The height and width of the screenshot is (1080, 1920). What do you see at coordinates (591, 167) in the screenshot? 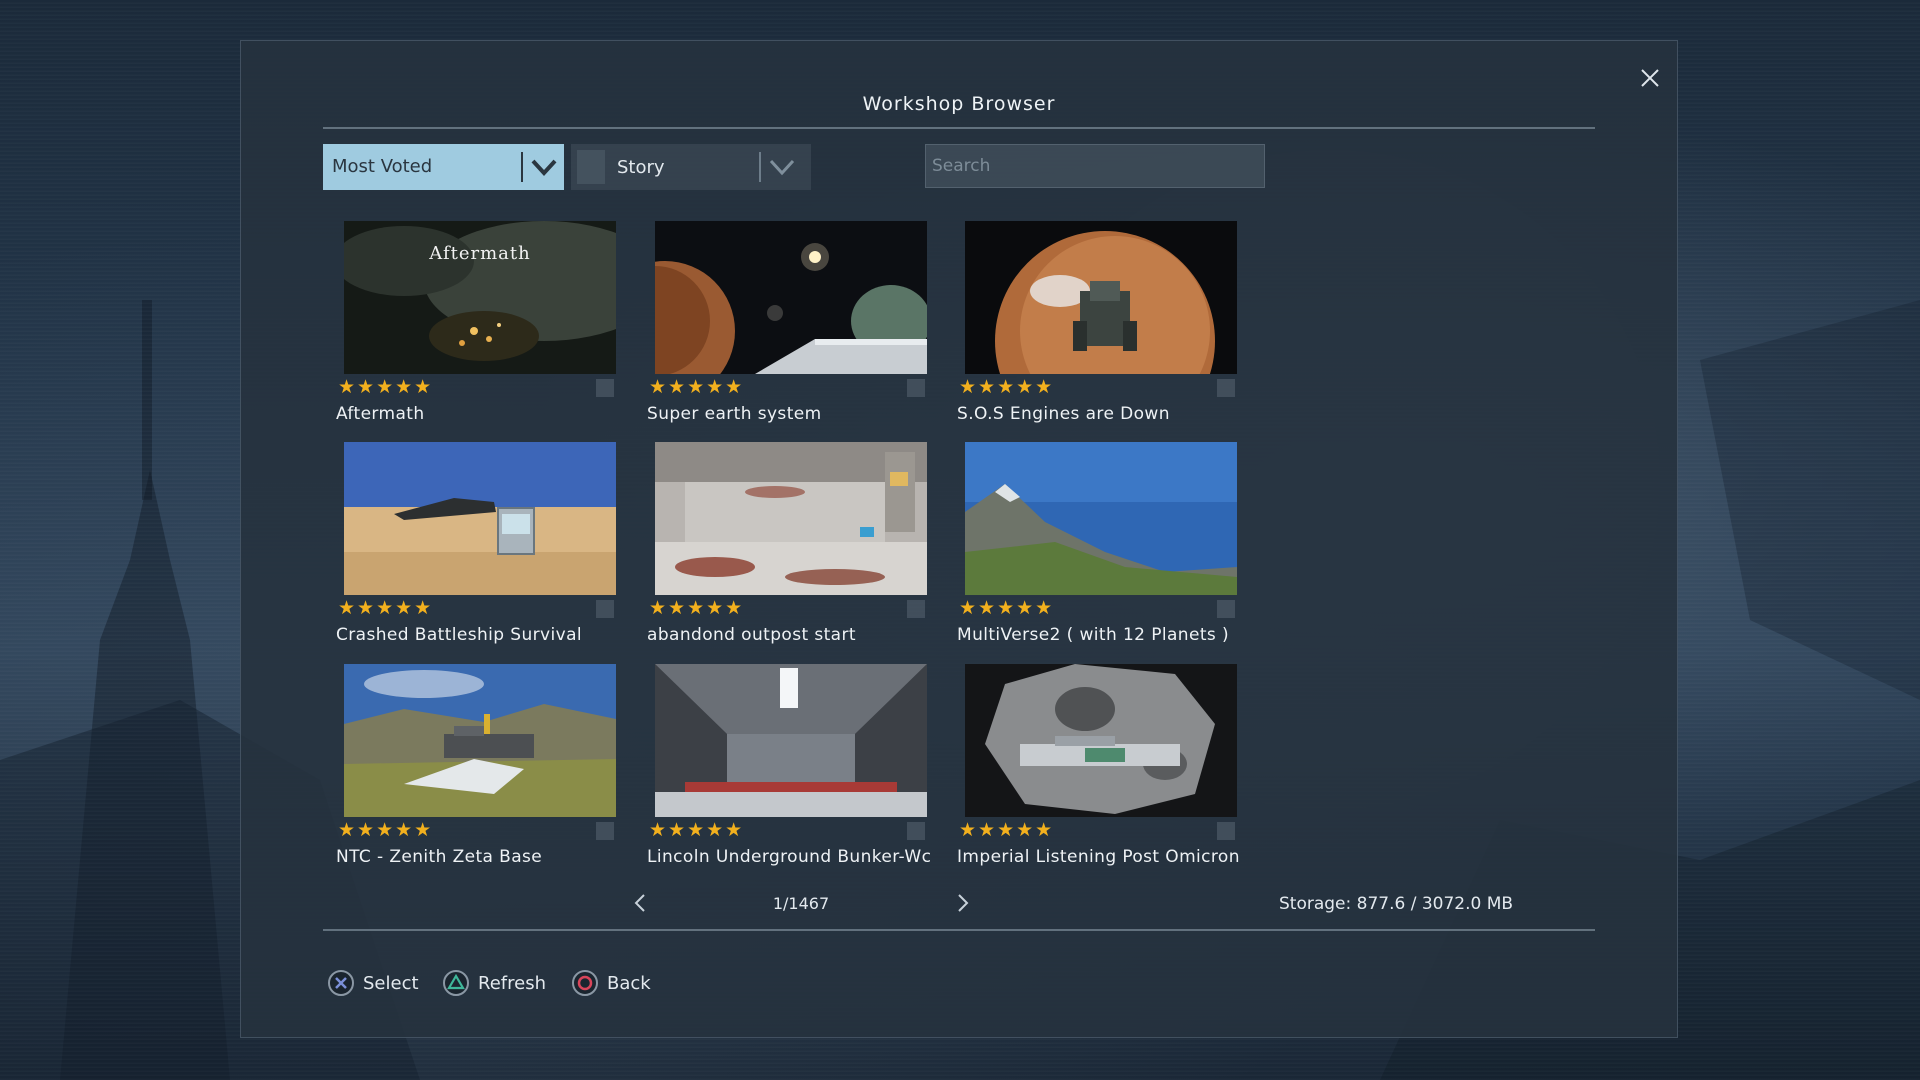
I see `category-dropdown-box` at bounding box center [591, 167].